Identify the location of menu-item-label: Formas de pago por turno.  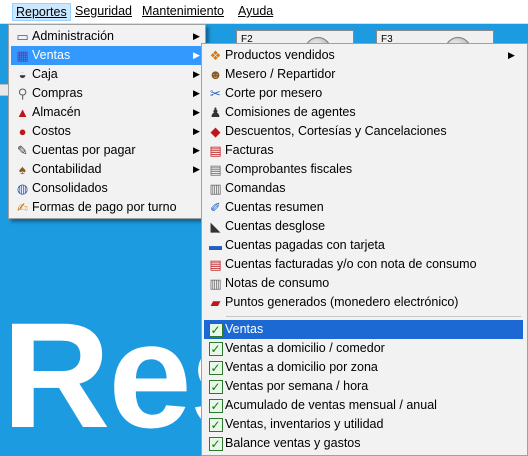
(104, 207).